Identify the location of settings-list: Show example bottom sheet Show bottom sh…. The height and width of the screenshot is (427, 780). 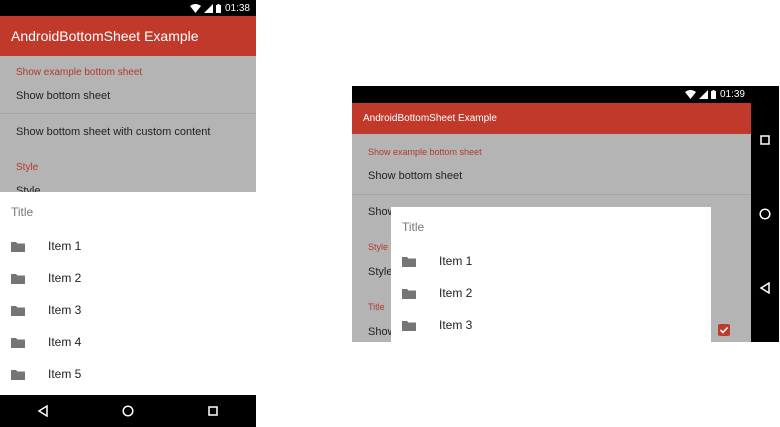
(128, 126).